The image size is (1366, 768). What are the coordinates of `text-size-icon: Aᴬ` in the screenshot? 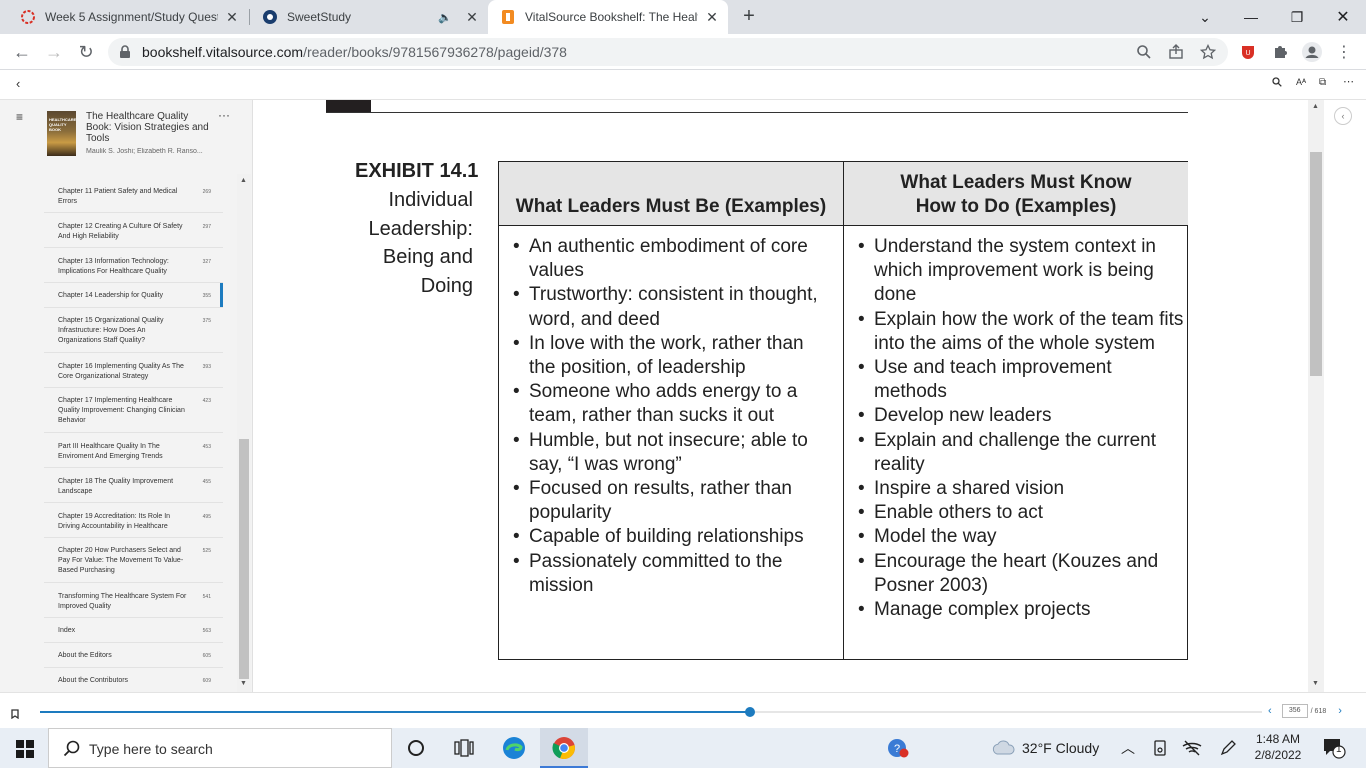 It's located at (1301, 82).